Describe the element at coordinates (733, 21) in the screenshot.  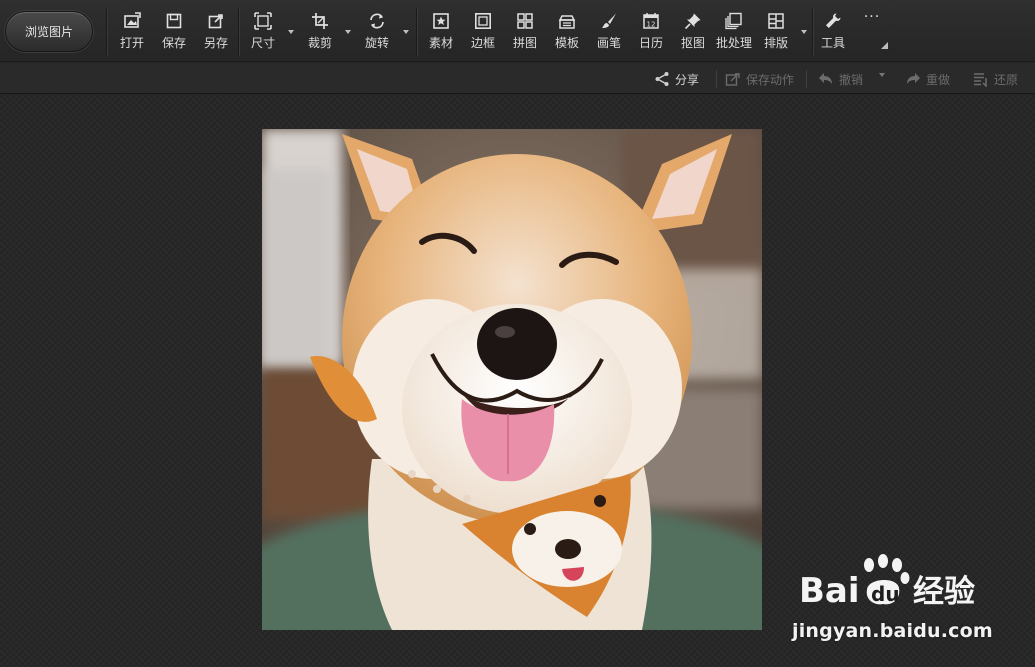
I see `batch-icon` at that location.